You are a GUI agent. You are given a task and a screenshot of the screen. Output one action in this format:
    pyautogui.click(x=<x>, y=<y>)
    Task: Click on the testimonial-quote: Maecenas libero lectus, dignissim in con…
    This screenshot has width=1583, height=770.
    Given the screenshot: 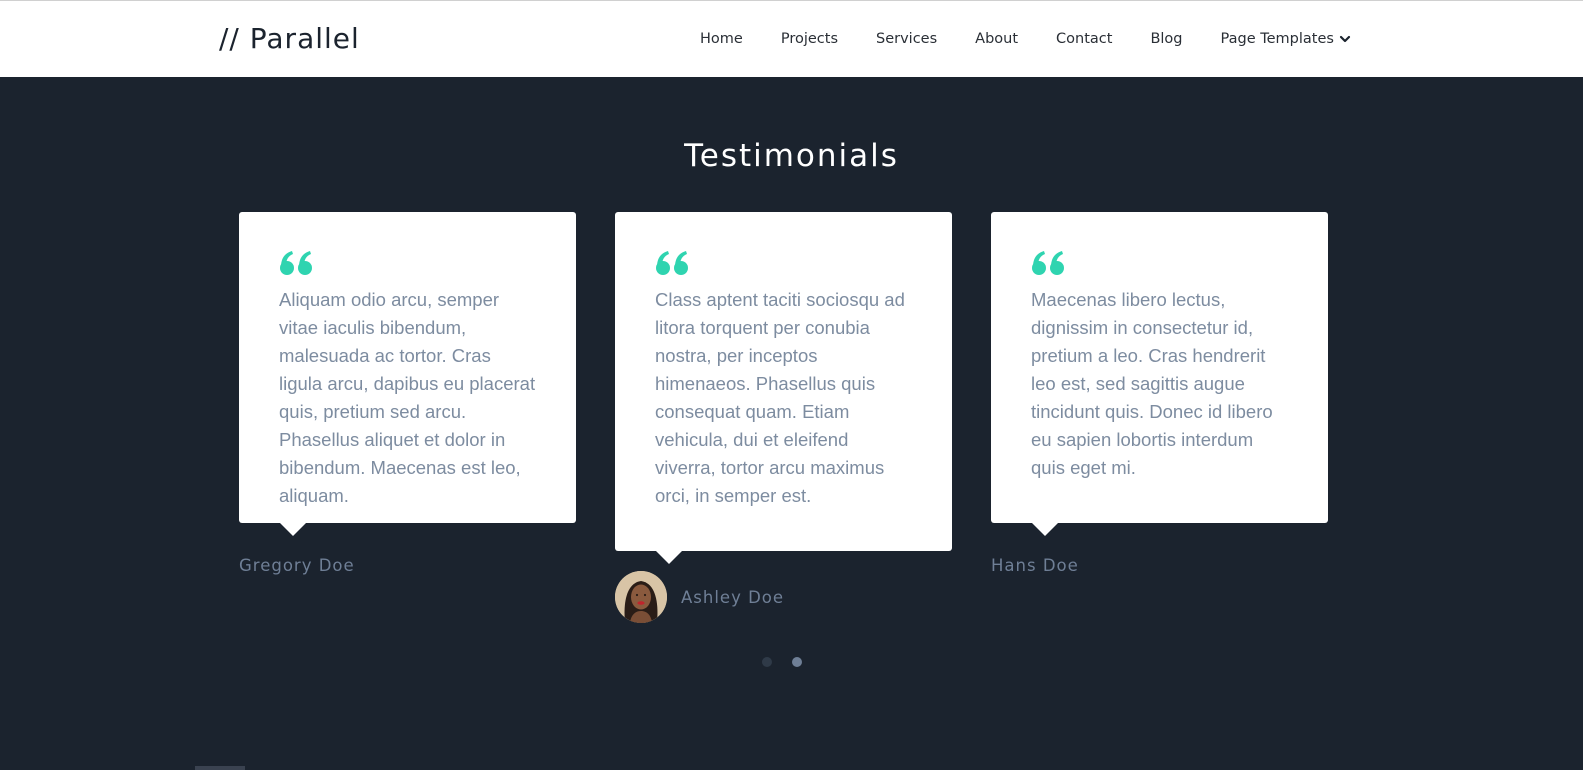 What is the action you would take?
    pyautogui.click(x=1152, y=383)
    